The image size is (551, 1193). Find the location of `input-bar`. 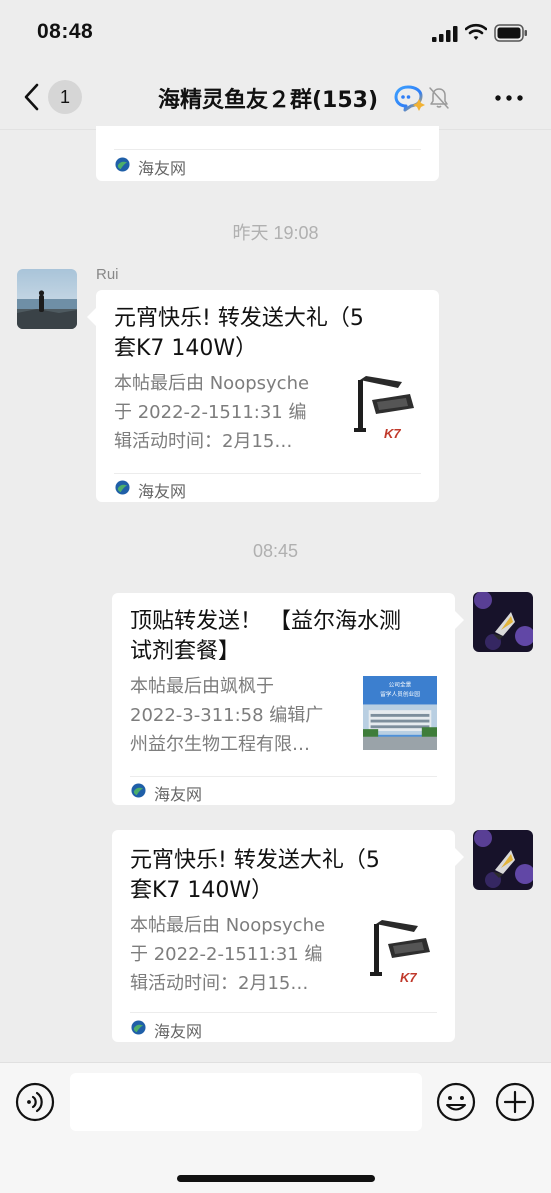

input-bar is located at coordinates (275, 1127).